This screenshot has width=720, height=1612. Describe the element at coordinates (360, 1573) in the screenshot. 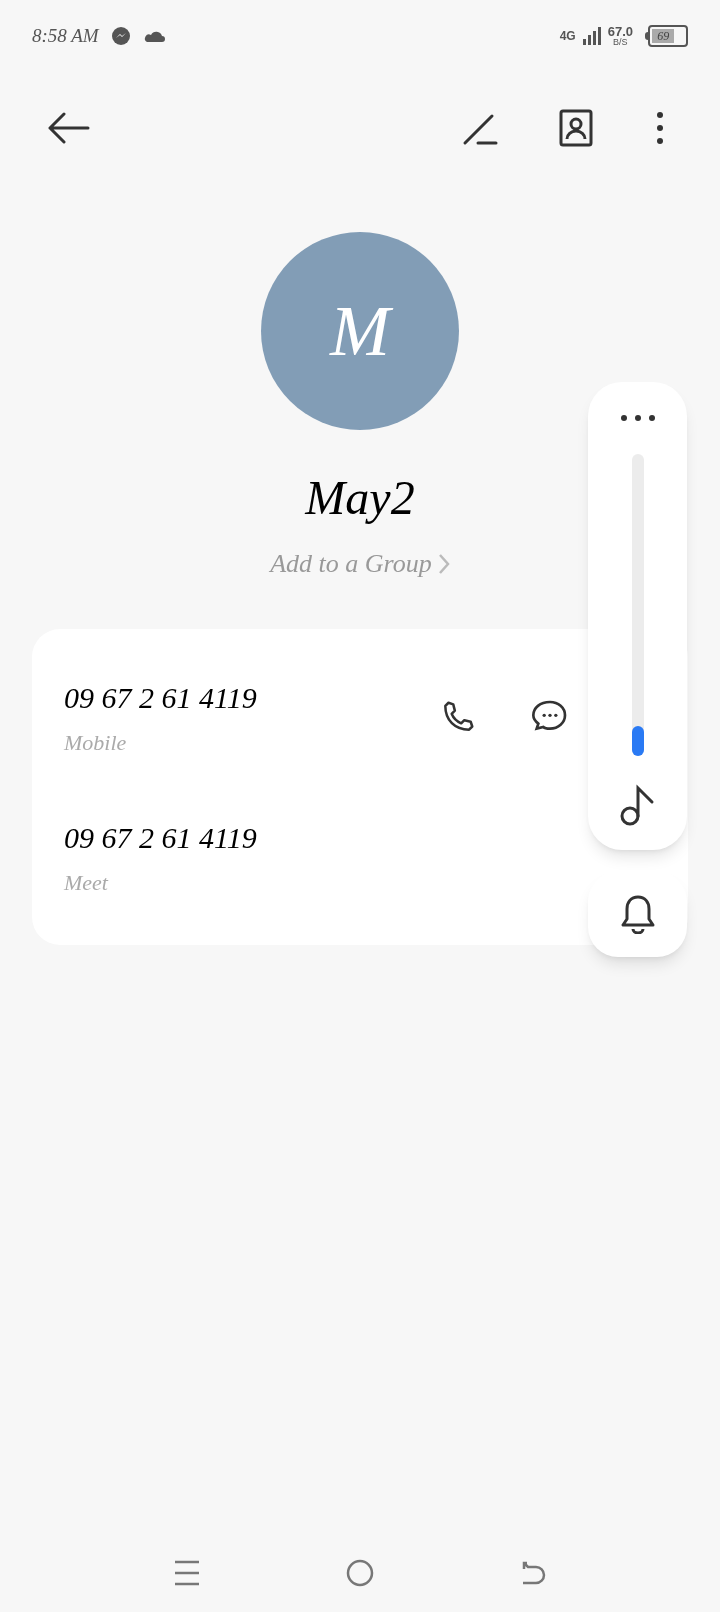

I see `circle-icon` at that location.